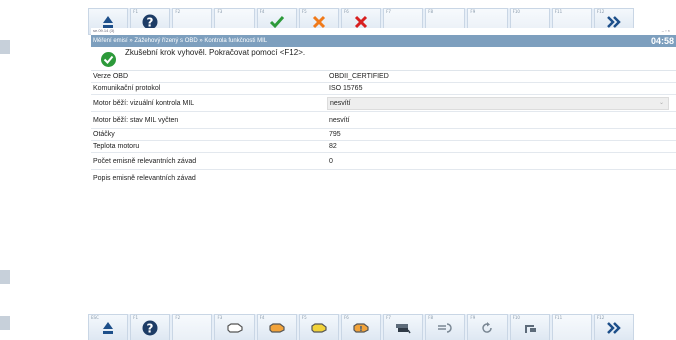  Describe the element at coordinates (276, 21) in the screenshot. I see `checkmark-icon` at that location.